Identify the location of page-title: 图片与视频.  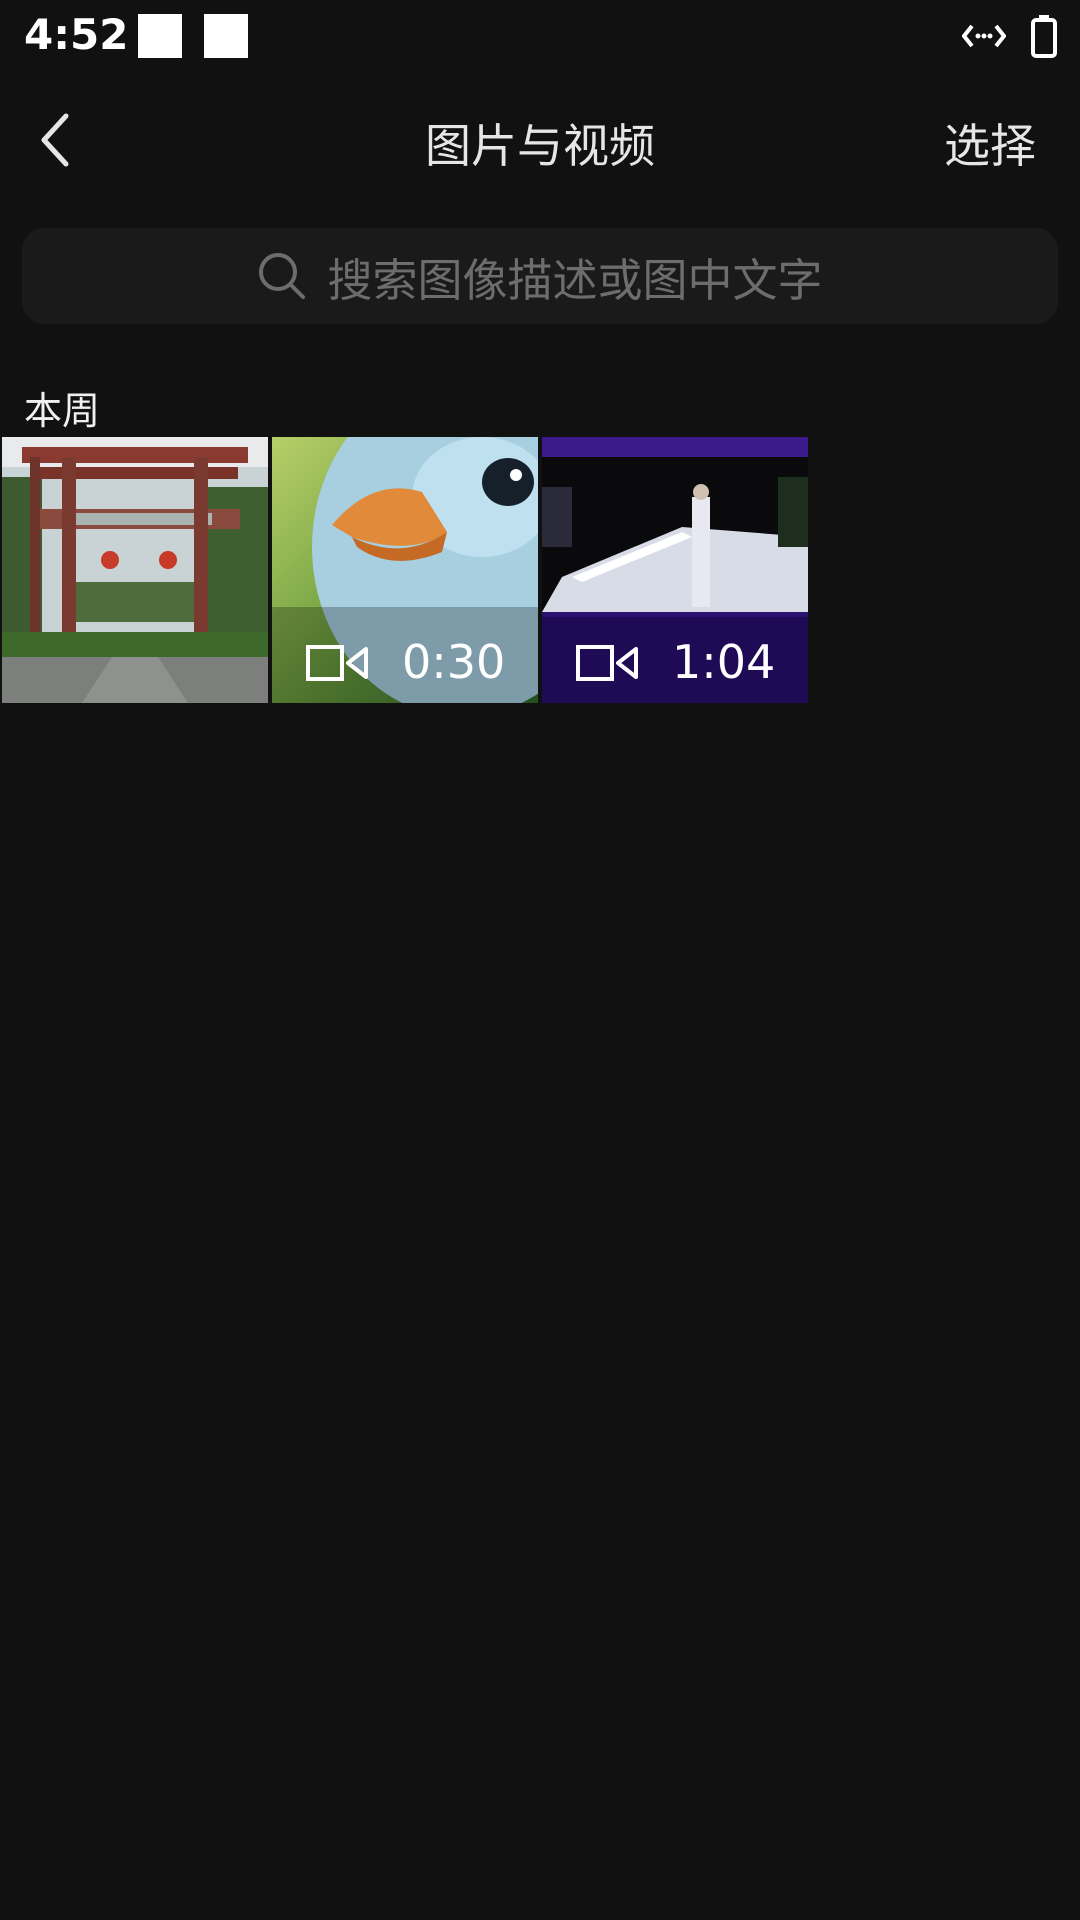
(540, 146).